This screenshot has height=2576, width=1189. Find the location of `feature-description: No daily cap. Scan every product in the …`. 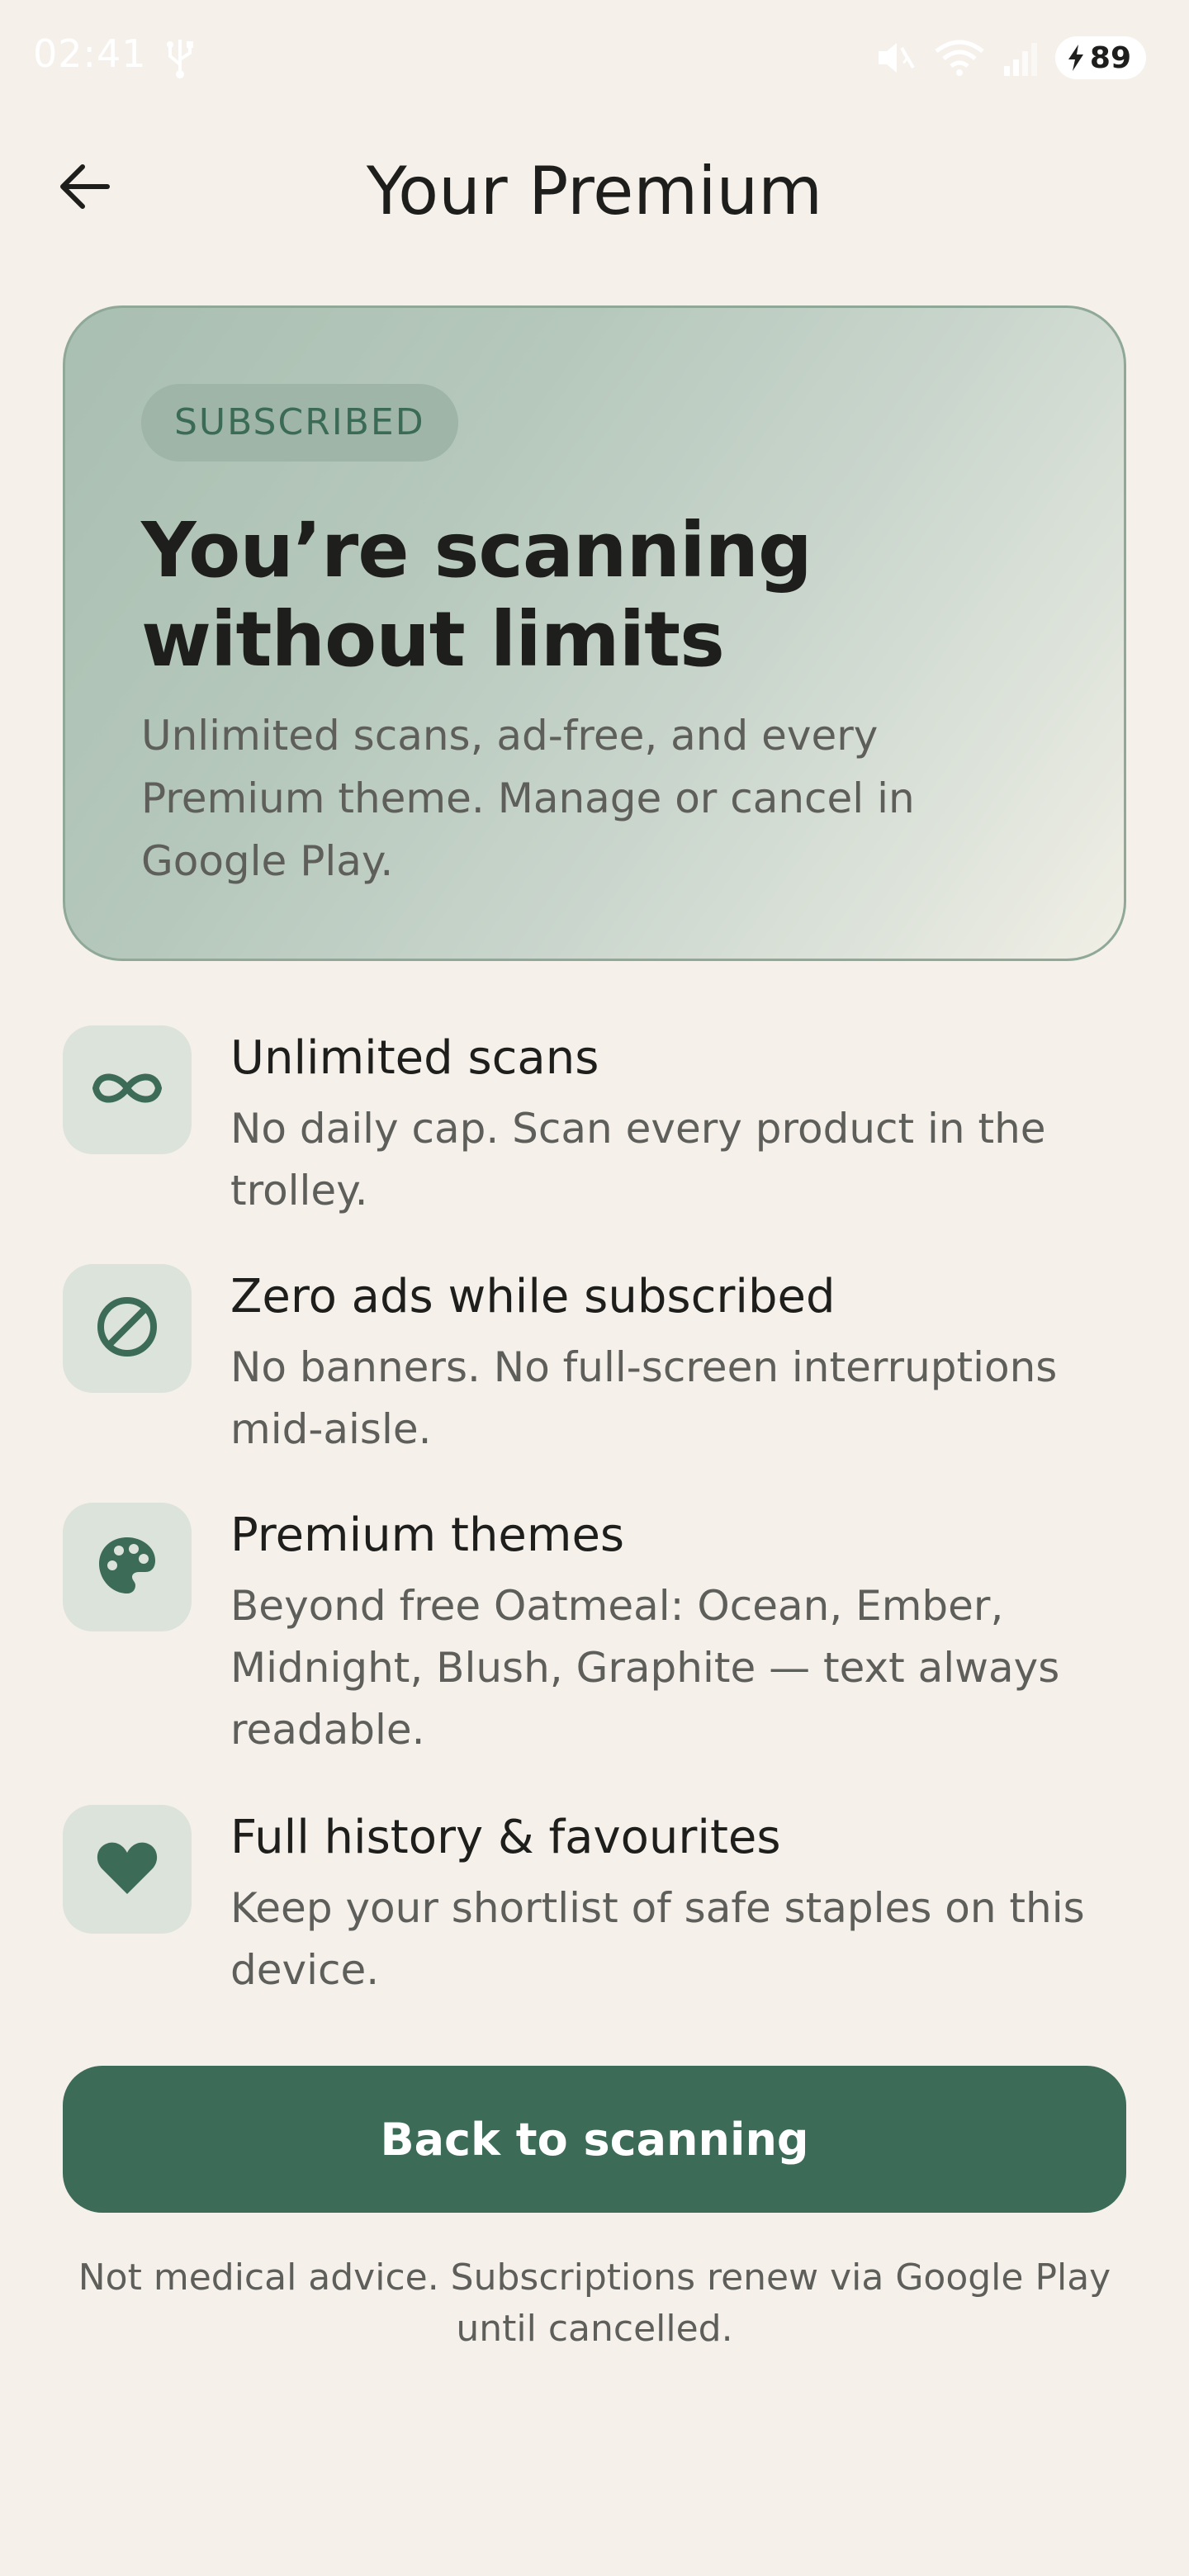

feature-description: No daily cap. Scan every product in the … is located at coordinates (638, 1160).